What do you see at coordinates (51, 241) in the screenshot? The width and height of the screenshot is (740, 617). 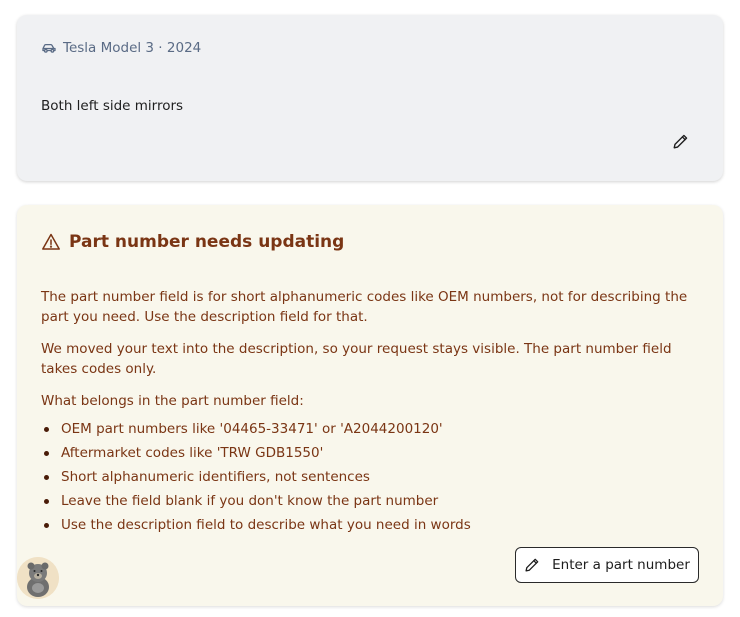 I see `warning-triangle-icon` at bounding box center [51, 241].